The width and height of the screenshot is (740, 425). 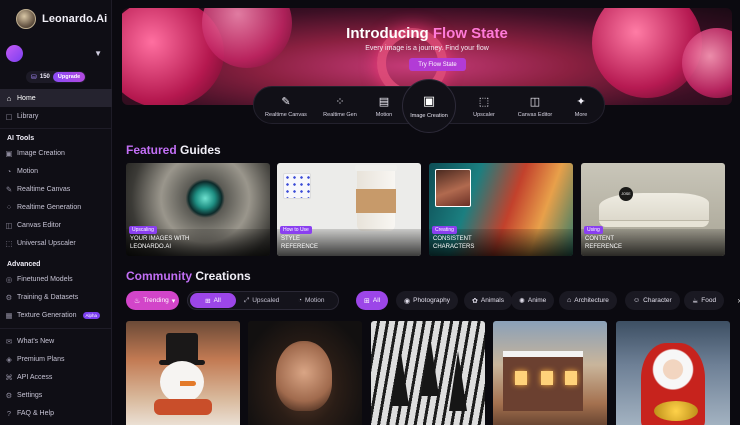 I want to click on sidebar-item-finetuned-models: ◎ Finetuned Models, so click(x=56, y=279).